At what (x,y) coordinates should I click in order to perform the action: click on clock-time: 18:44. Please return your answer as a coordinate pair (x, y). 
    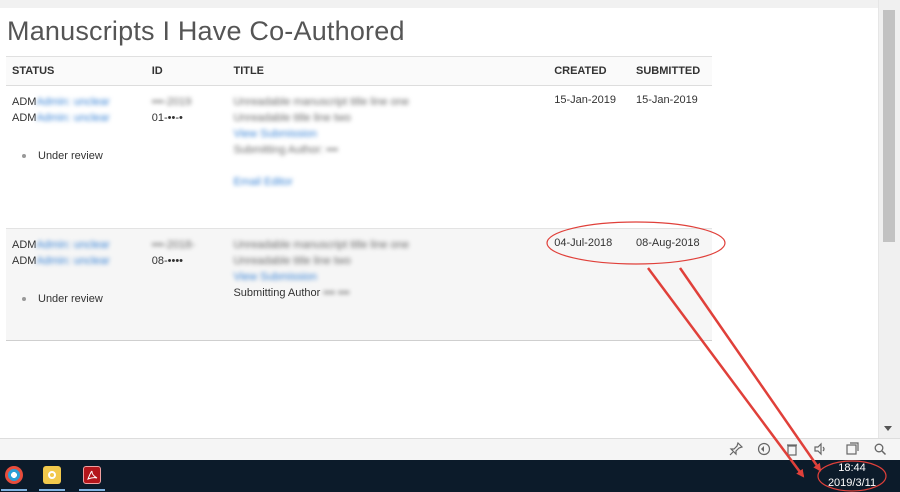
    Looking at the image, I should click on (852, 468).